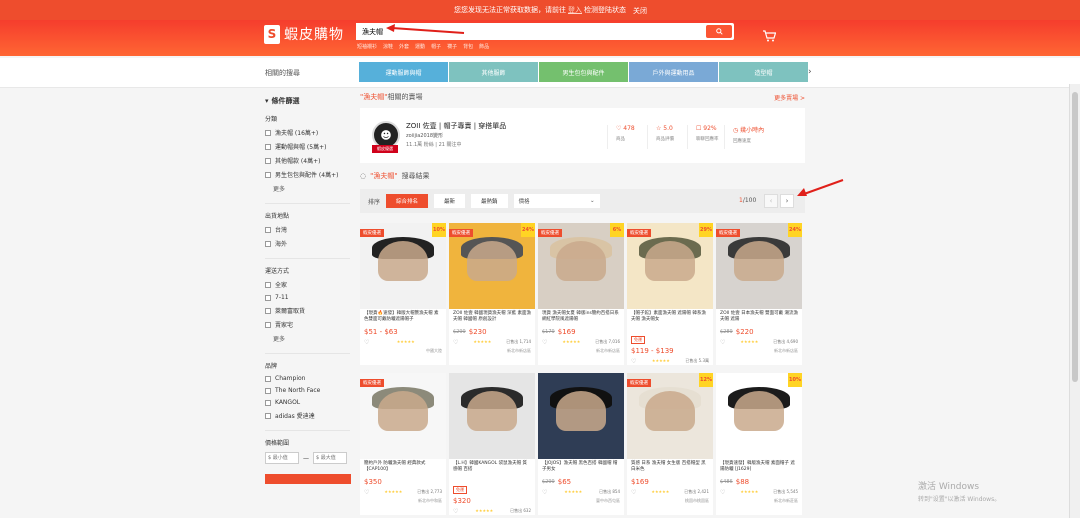 The width and height of the screenshot is (1080, 518). Describe the element at coordinates (307, 378) in the screenshot. I see `filter-option: Champion` at that location.